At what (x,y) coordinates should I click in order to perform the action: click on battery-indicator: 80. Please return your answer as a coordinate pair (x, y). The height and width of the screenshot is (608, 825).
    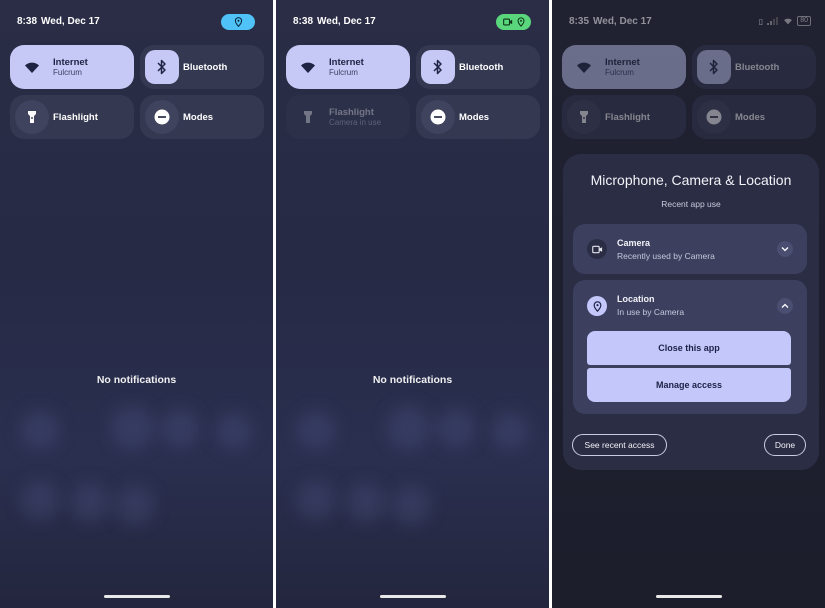
    Looking at the image, I should click on (804, 21).